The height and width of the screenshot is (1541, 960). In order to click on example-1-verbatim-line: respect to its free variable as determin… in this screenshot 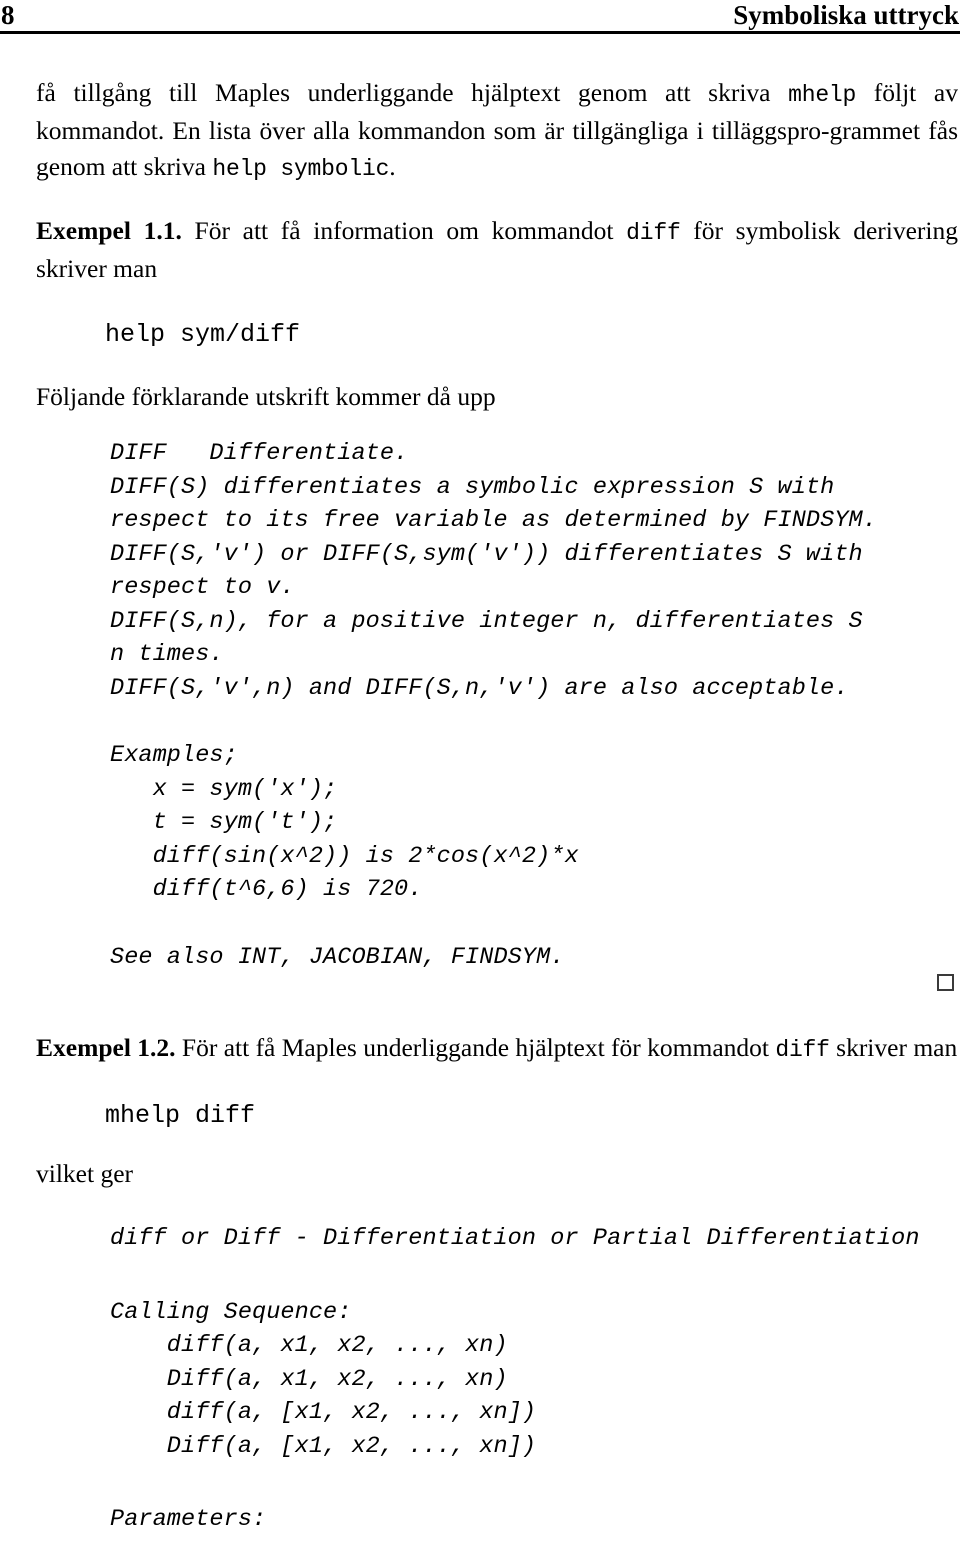, I will do `click(493, 520)`.